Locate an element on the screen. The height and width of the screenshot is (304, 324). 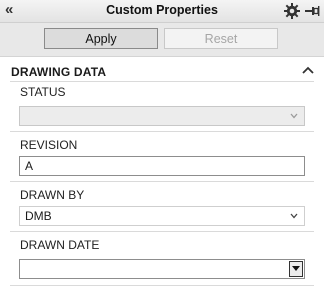
apply-button: Apply is located at coordinates (101, 38).